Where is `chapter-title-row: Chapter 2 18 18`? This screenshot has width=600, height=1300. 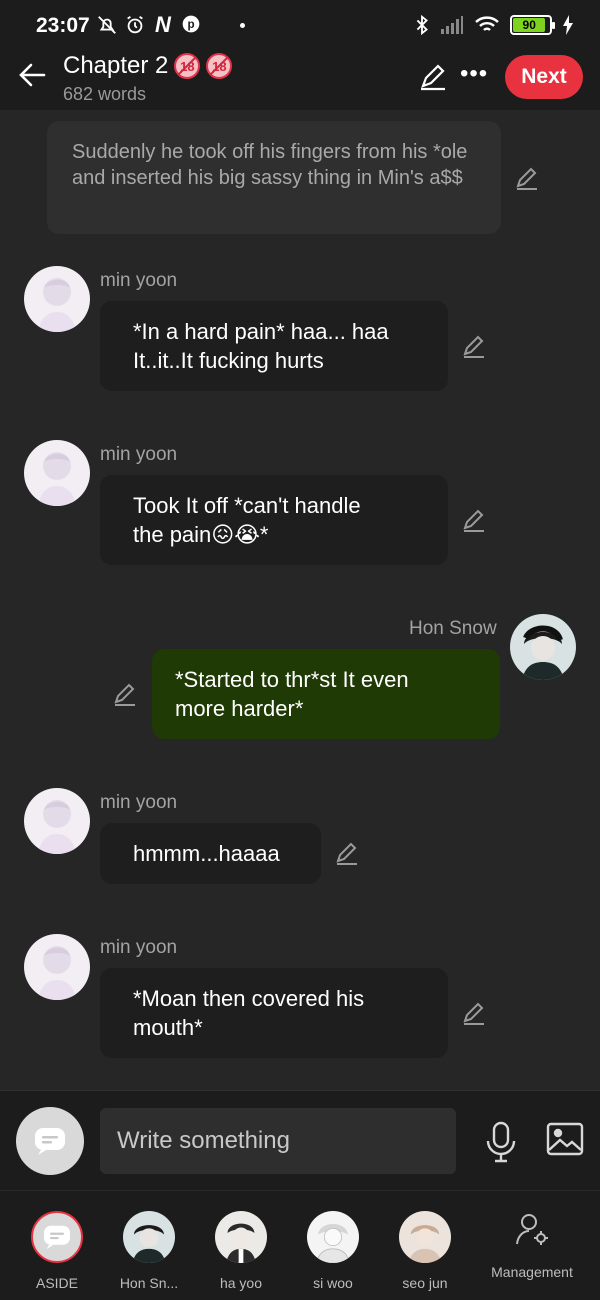
chapter-title-row: Chapter 2 18 18 is located at coordinates (148, 66).